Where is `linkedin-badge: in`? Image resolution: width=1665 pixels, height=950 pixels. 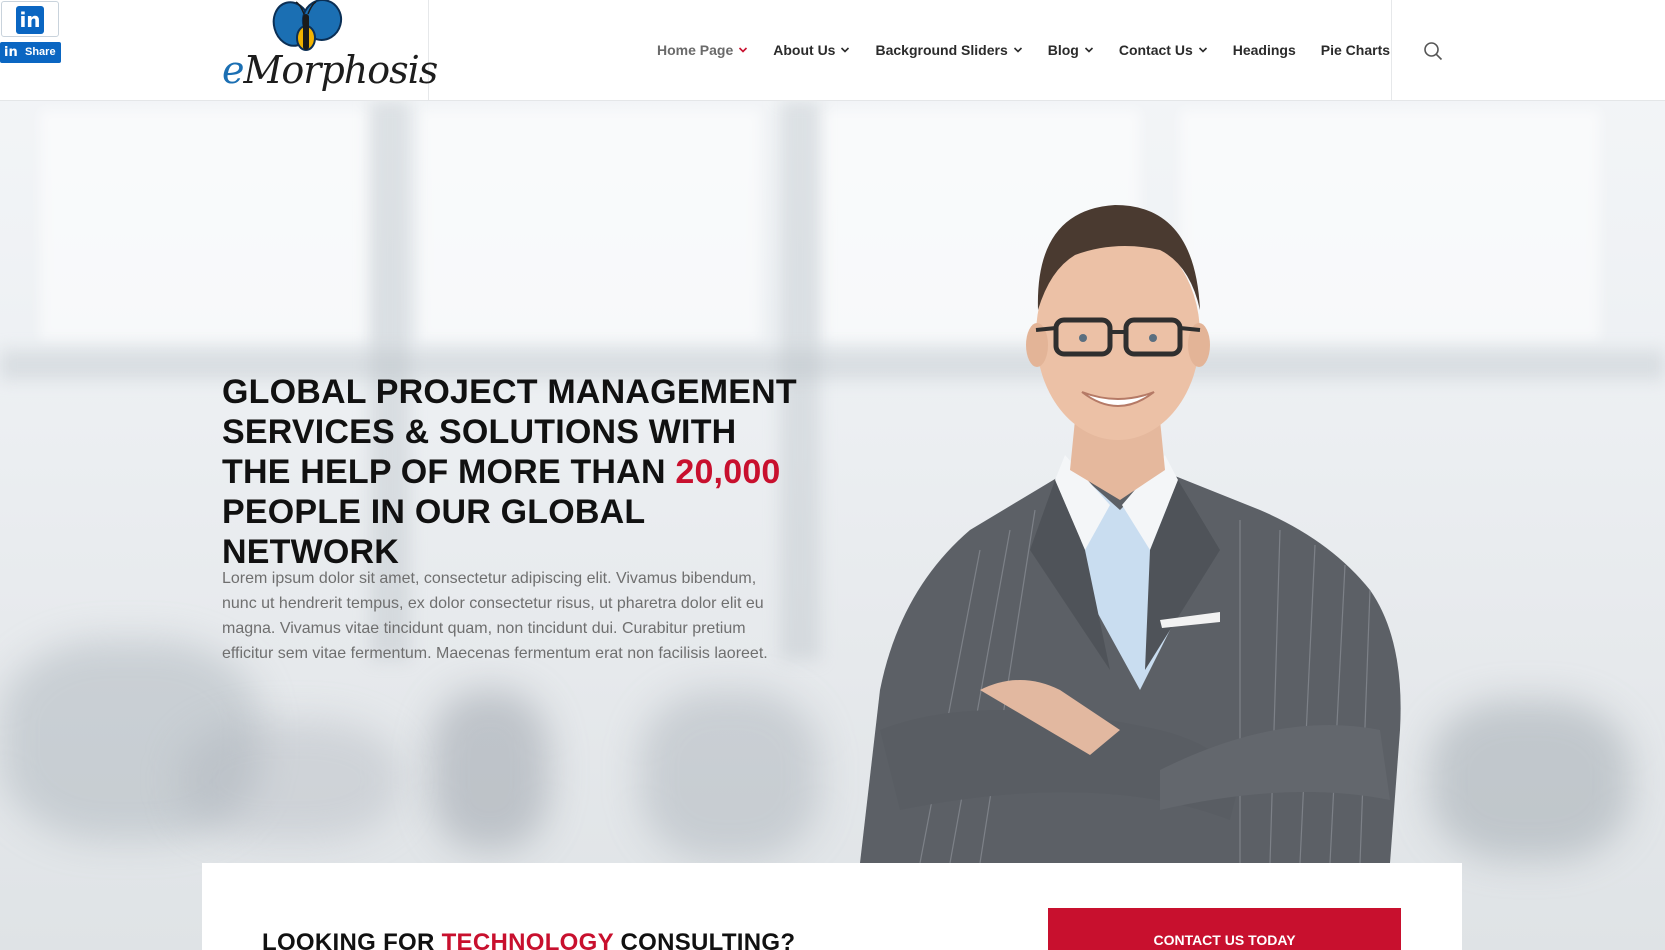 linkedin-badge: in is located at coordinates (30, 19).